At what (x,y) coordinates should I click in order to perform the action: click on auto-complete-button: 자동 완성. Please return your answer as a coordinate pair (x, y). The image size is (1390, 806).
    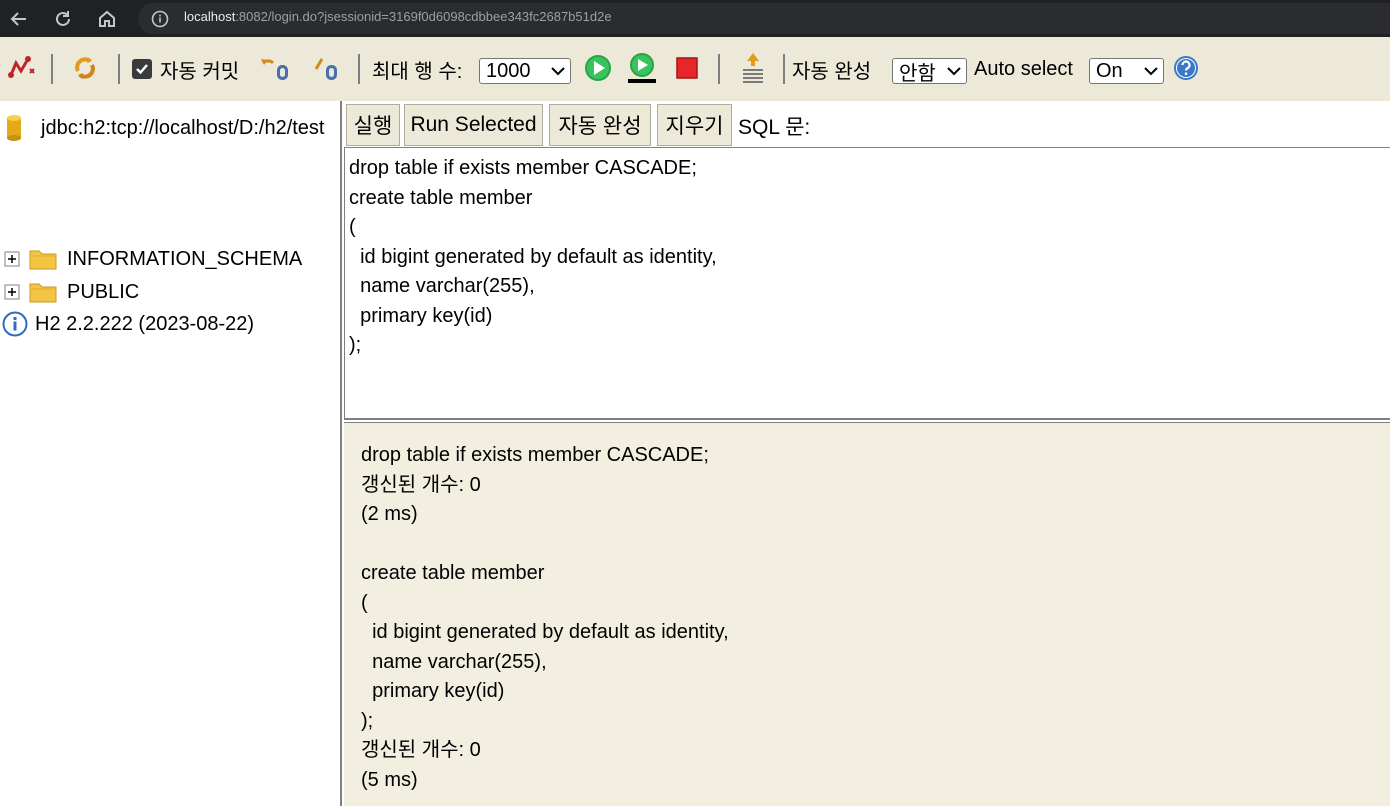
    Looking at the image, I should click on (600, 125).